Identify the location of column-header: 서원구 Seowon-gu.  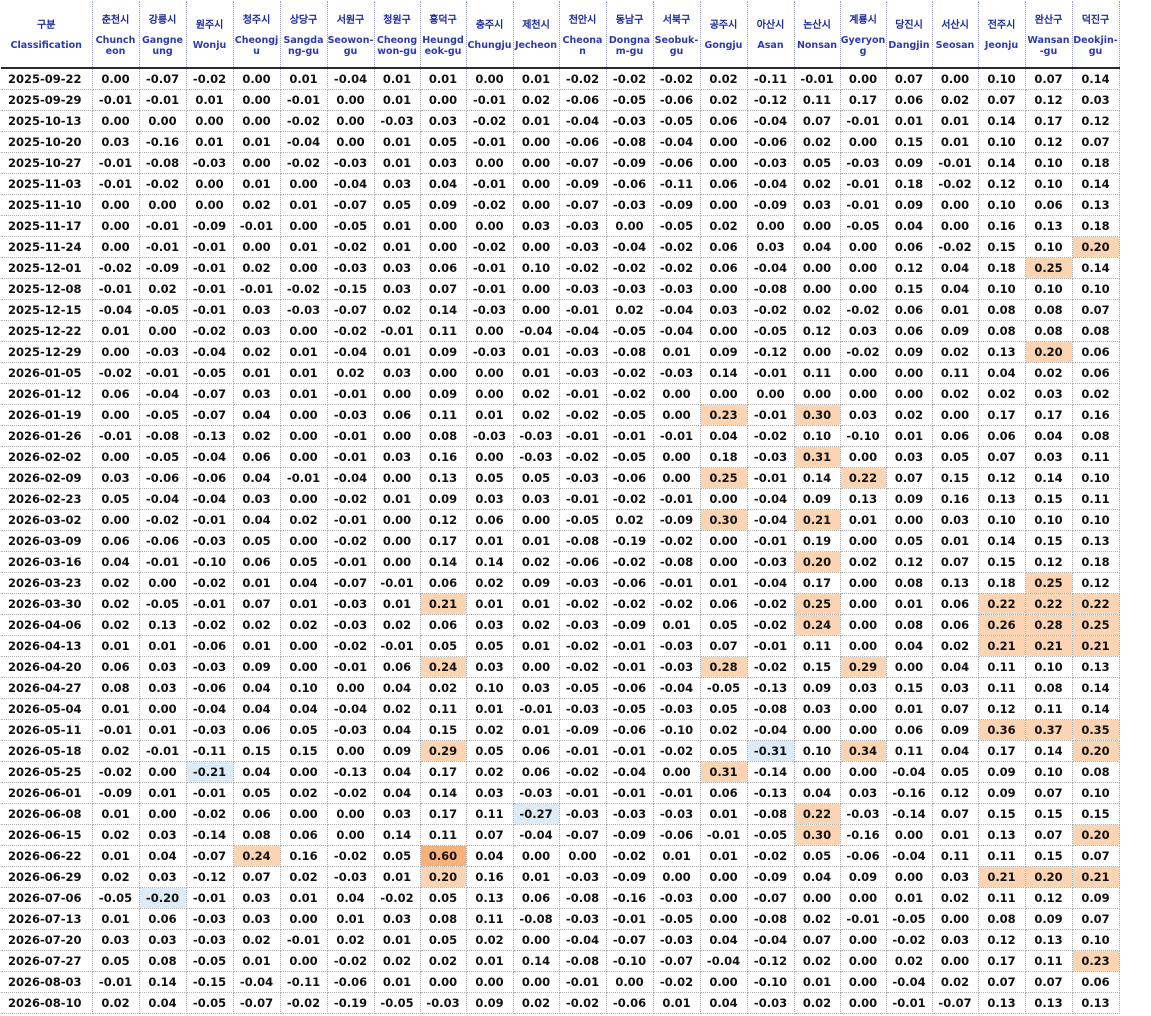
(351, 35).